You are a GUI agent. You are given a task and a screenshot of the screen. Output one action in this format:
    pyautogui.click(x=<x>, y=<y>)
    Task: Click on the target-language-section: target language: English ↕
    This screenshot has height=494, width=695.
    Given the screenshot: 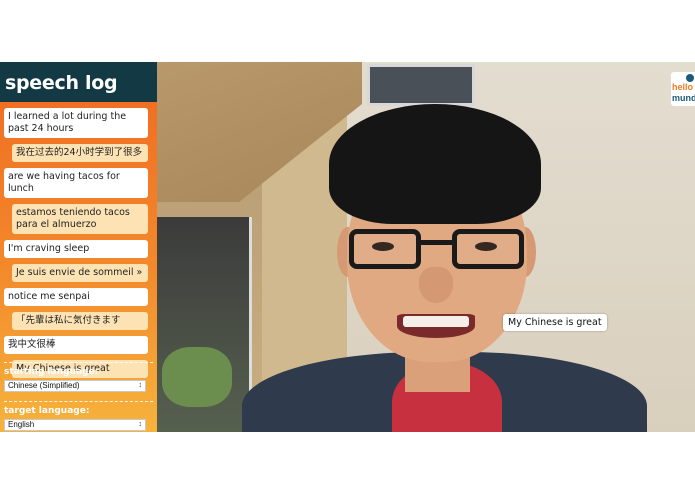 What is the action you would take?
    pyautogui.click(x=78, y=416)
    